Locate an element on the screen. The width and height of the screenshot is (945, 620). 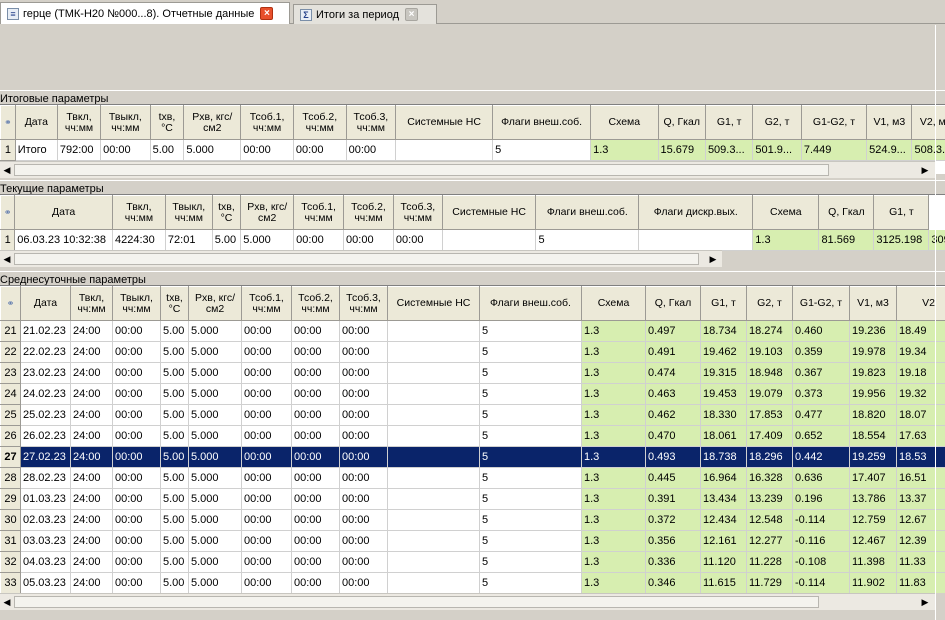
table-cell: 0.442 is located at coordinates (821, 457).